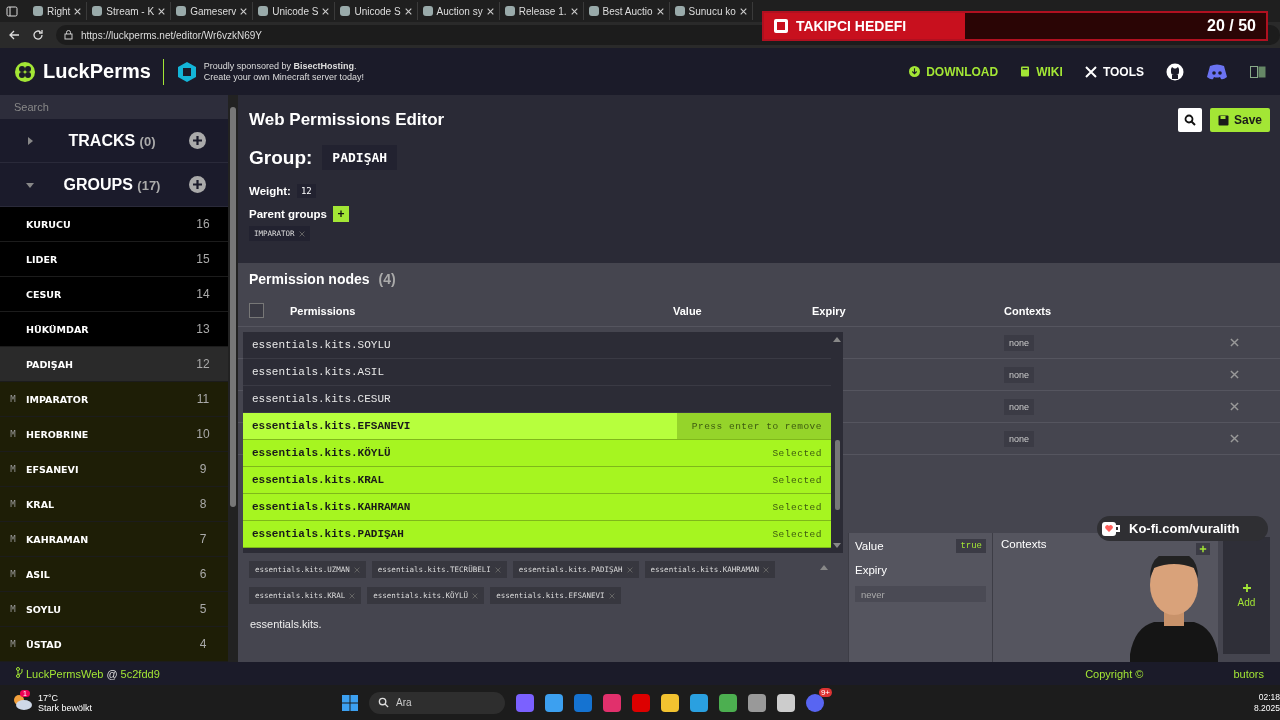  Describe the element at coordinates (1025, 71) in the screenshot. I see `book-icon` at that location.